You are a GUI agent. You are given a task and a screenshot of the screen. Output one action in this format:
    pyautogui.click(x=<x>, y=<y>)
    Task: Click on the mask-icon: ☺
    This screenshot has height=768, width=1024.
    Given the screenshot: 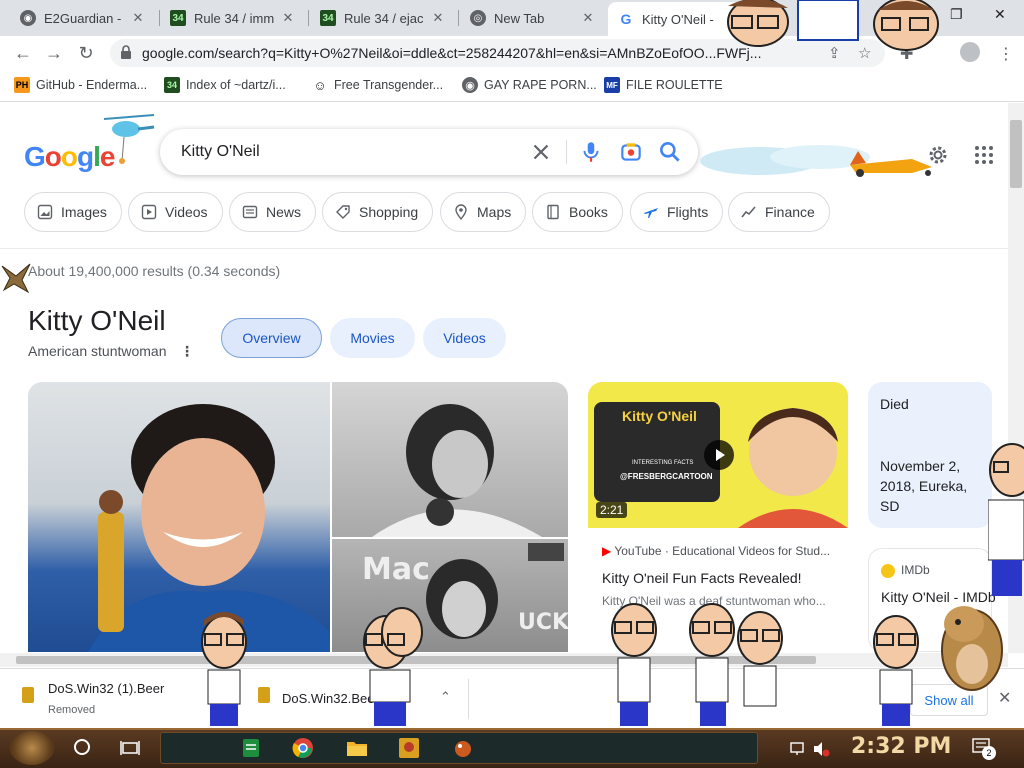 What is the action you would take?
    pyautogui.click(x=320, y=85)
    